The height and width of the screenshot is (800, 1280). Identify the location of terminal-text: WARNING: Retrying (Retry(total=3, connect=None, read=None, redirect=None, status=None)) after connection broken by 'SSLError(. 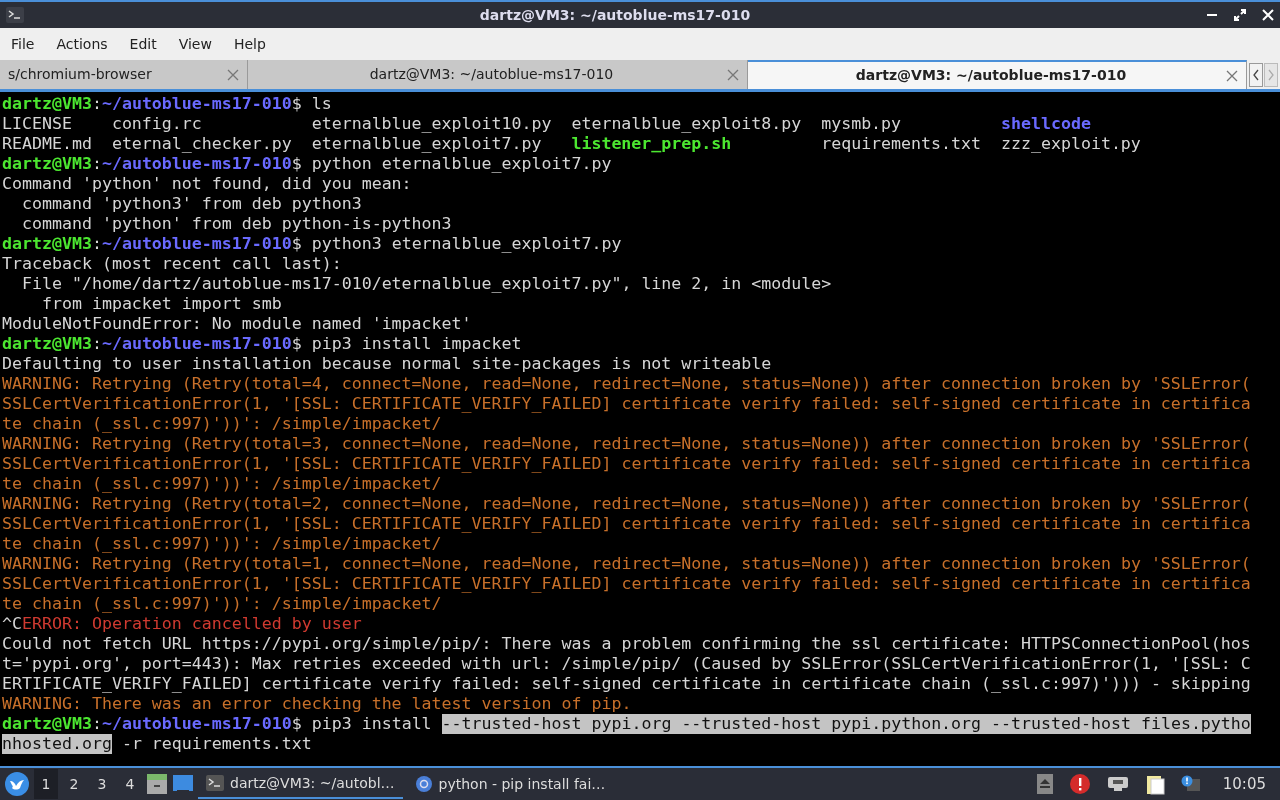
(626, 444).